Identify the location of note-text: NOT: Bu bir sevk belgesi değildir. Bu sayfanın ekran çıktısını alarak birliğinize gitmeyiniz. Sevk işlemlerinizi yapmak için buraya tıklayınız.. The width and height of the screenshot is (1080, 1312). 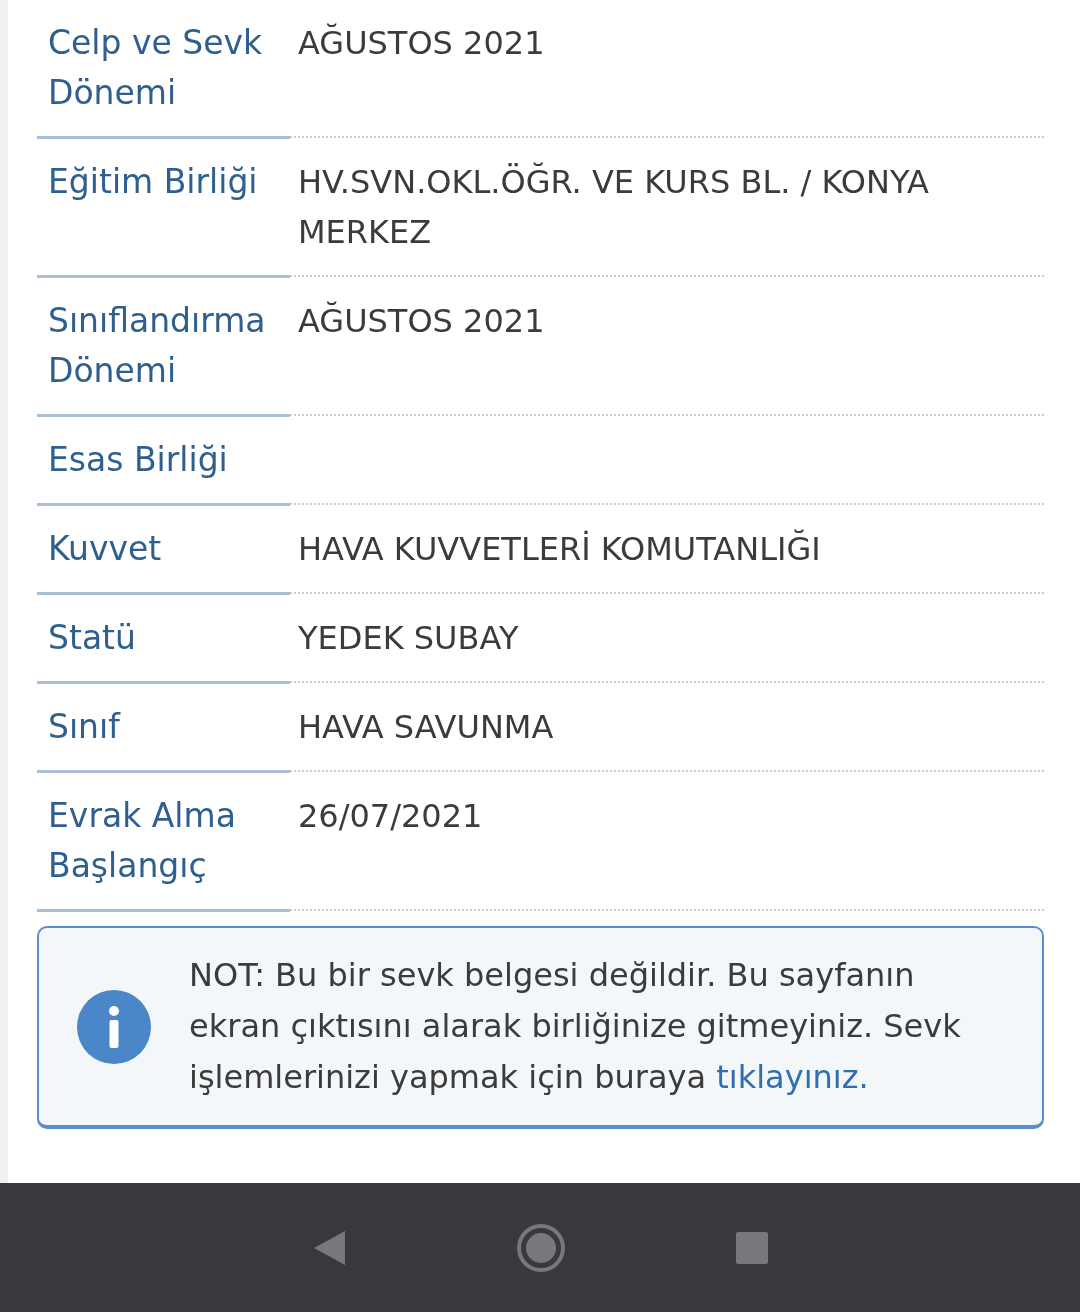
(575, 1026).